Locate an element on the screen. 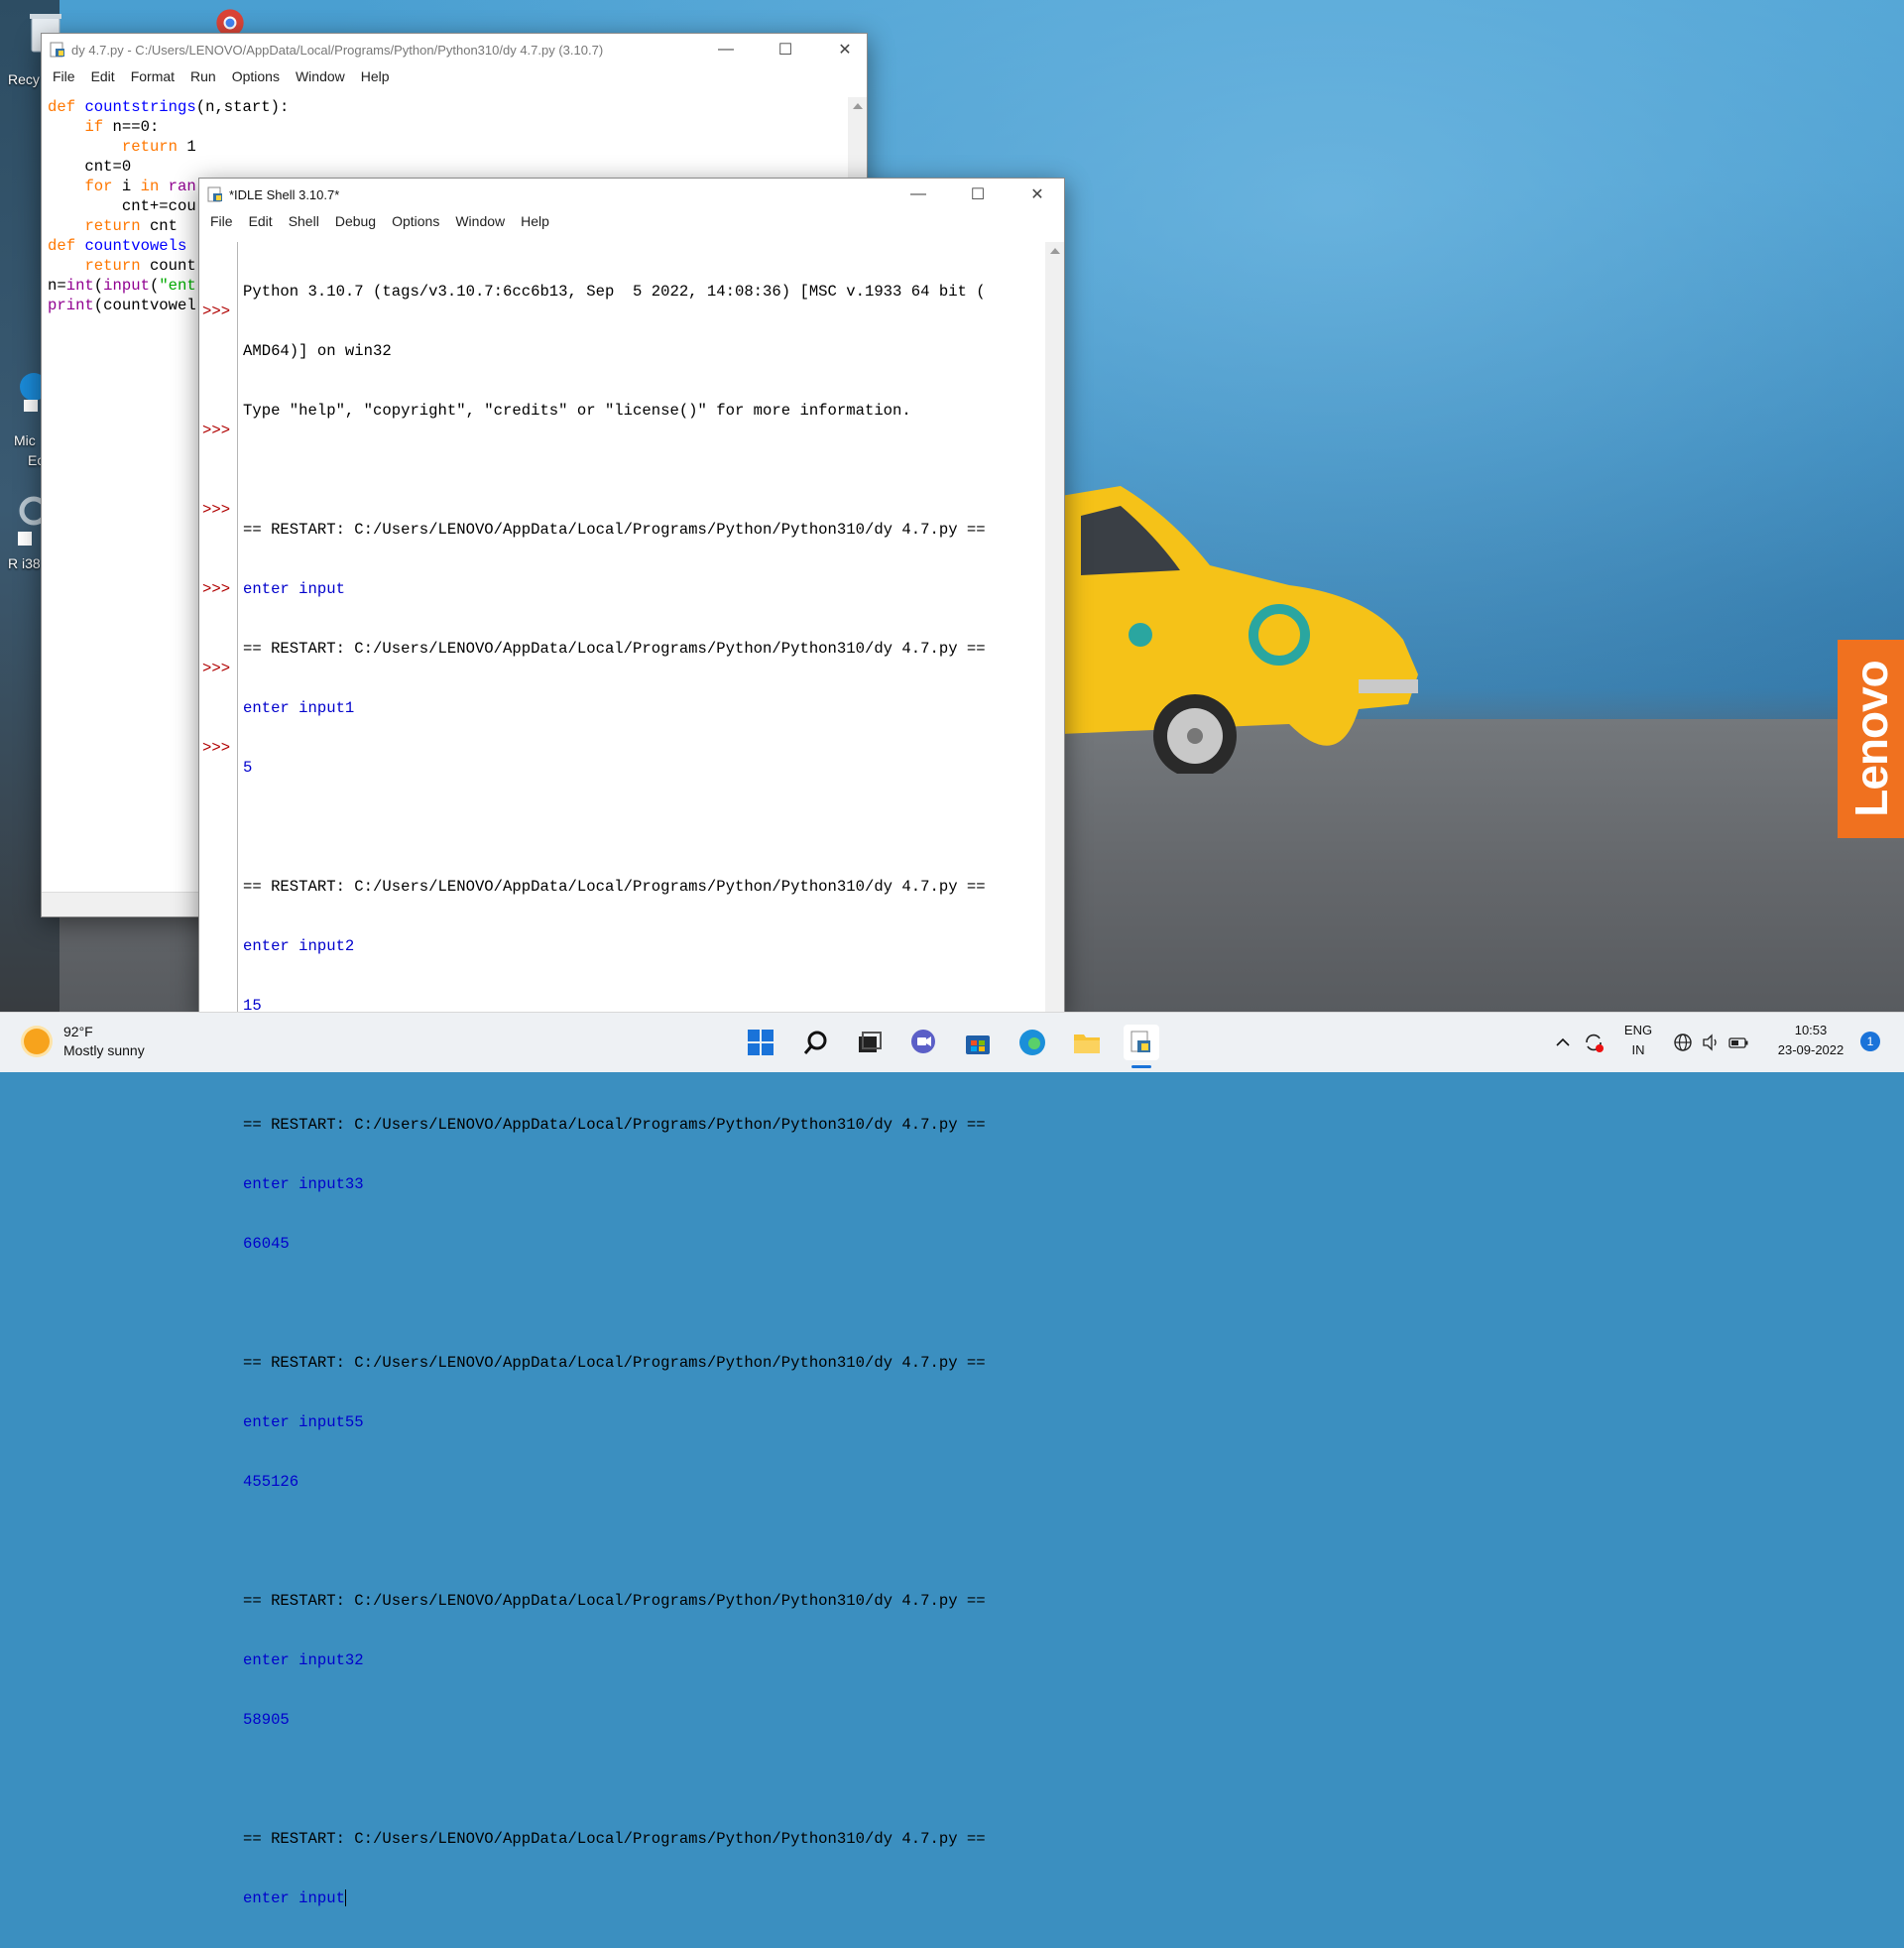  input-prompt-line: enter input55 is located at coordinates (303, 1422).